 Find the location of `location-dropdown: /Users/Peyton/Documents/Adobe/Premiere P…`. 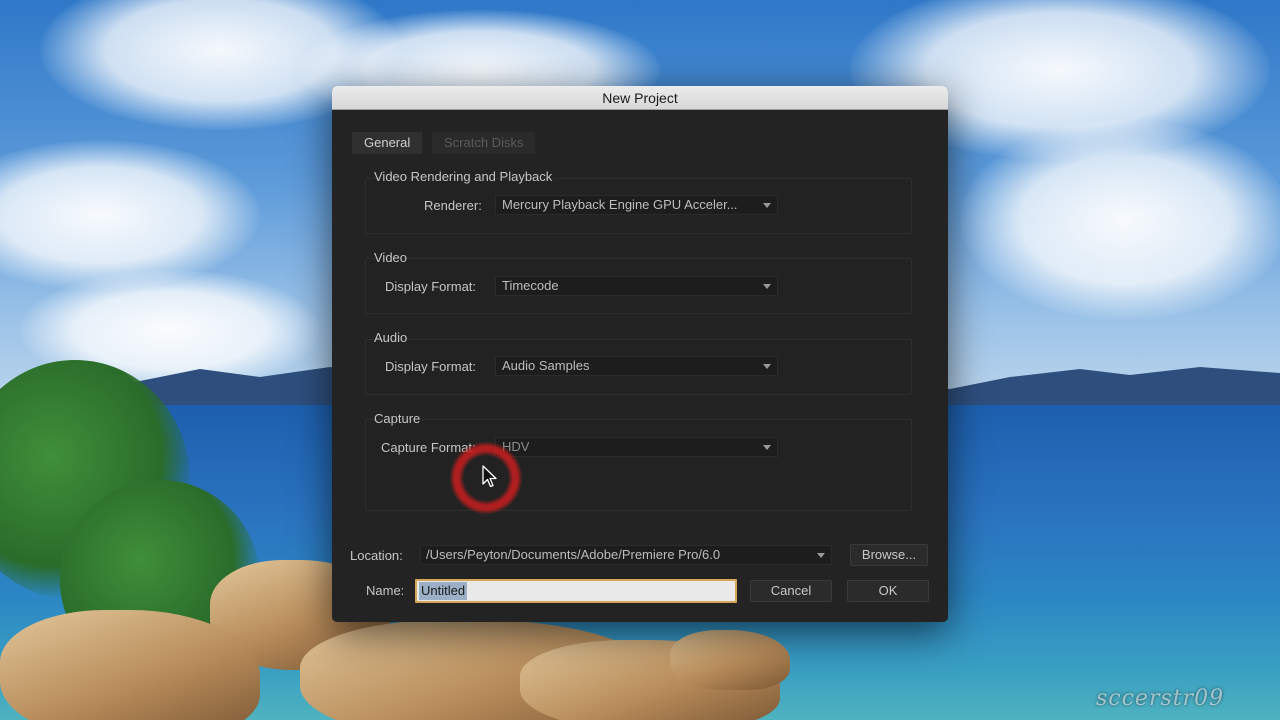

location-dropdown: /Users/Peyton/Documents/Adobe/Premiere P… is located at coordinates (626, 555).